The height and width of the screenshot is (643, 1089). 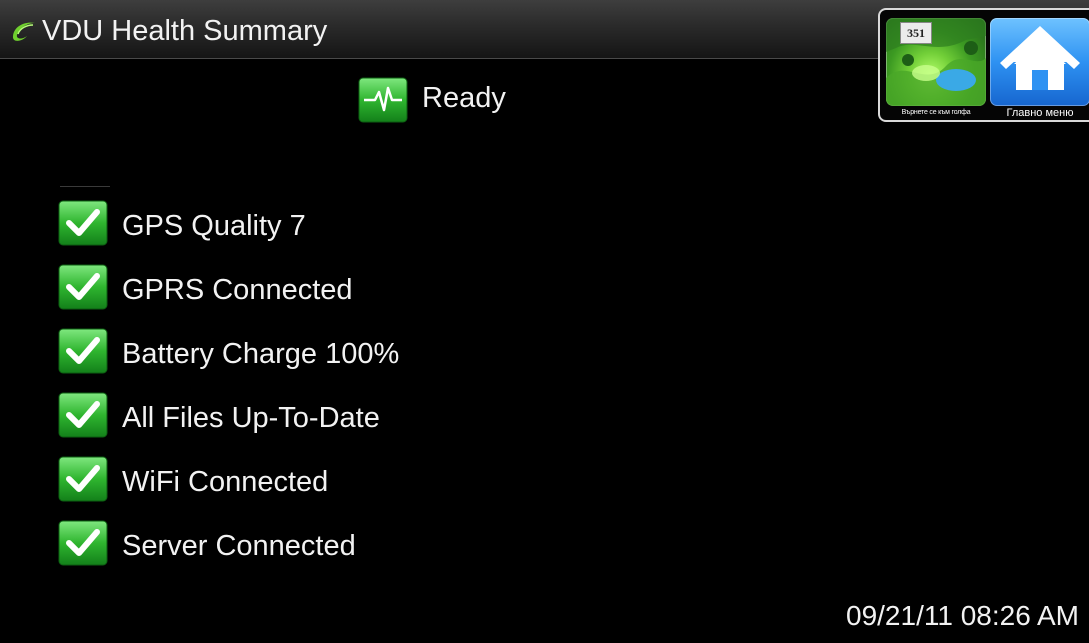 What do you see at coordinates (916, 33) in the screenshot?
I see `hole-number-badge: 351` at bounding box center [916, 33].